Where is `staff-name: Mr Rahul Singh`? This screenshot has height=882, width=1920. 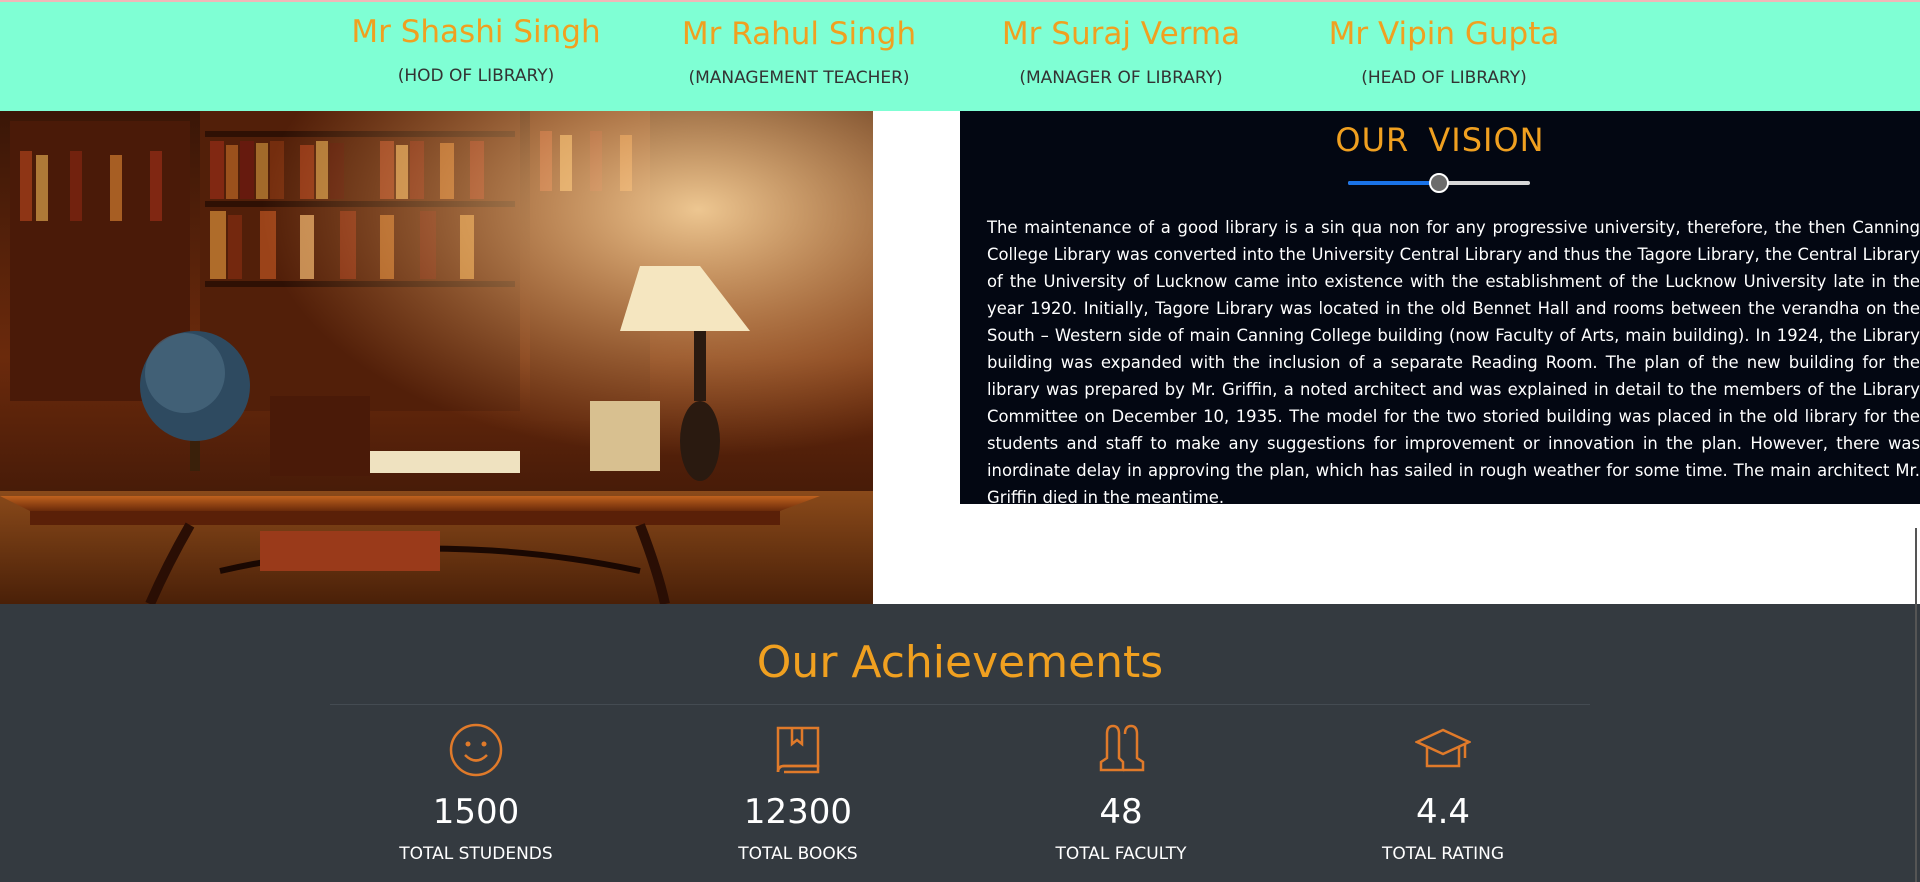
staff-name: Mr Rahul Singh is located at coordinates (799, 34).